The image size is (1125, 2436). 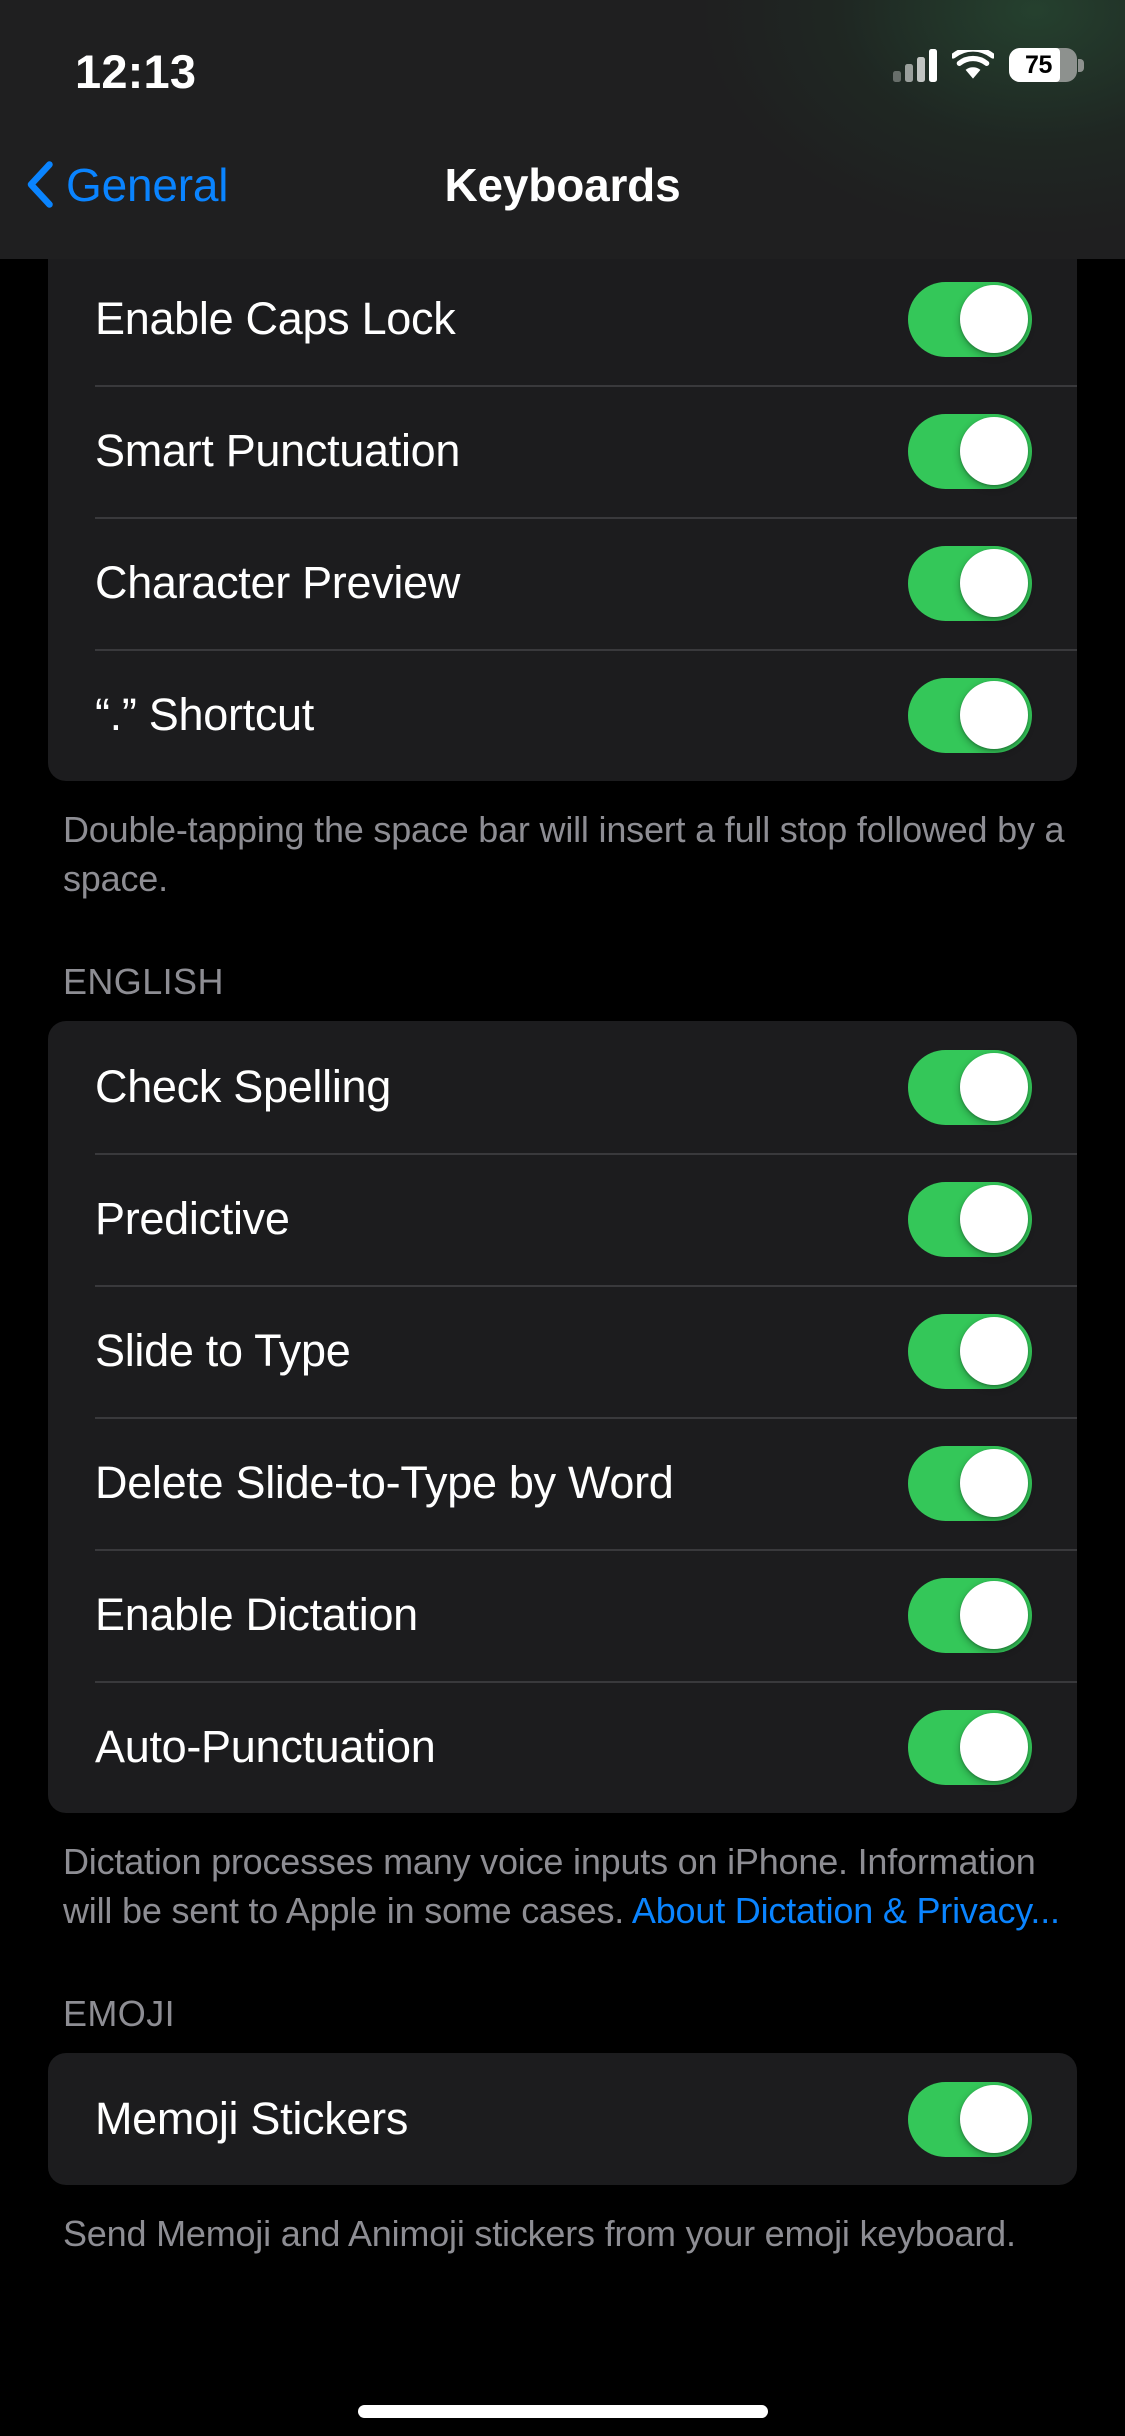 What do you see at coordinates (278, 450) in the screenshot?
I see `row-label: Smart Punctuation` at bounding box center [278, 450].